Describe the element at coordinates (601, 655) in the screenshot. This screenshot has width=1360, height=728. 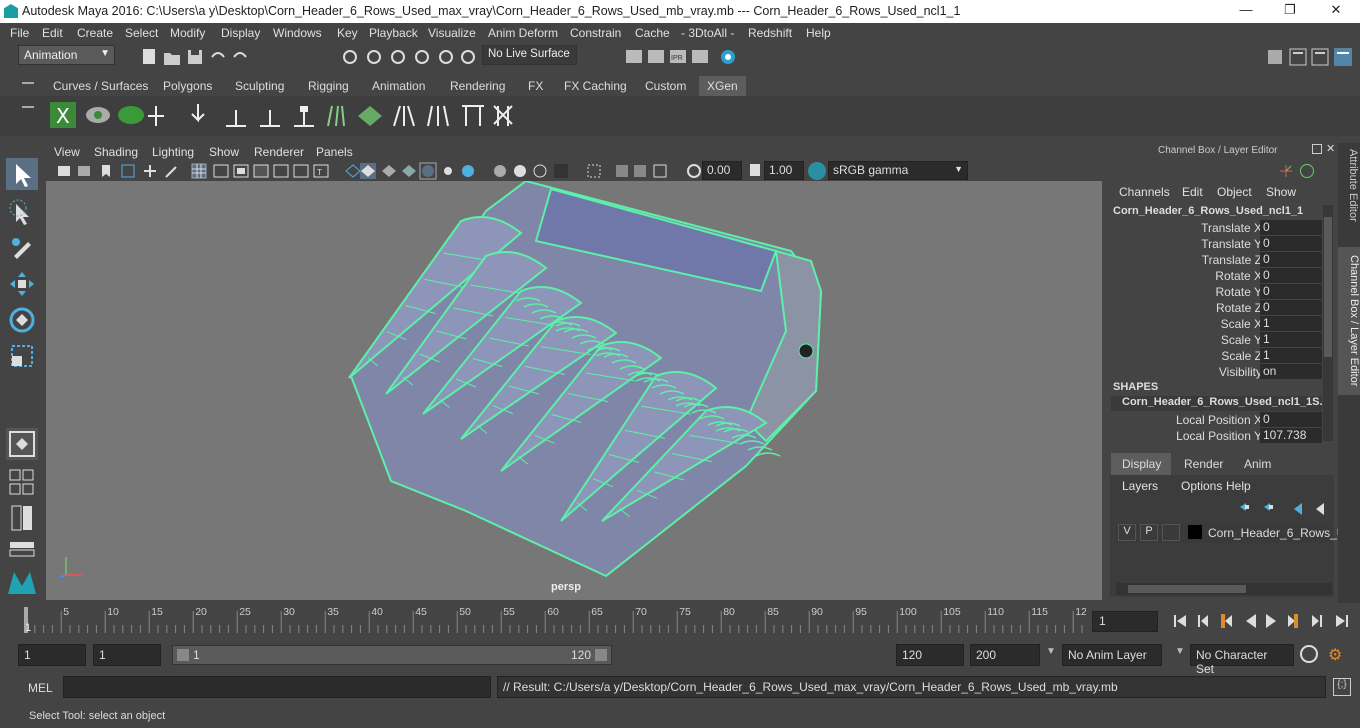
I see `range-end-handle` at that location.